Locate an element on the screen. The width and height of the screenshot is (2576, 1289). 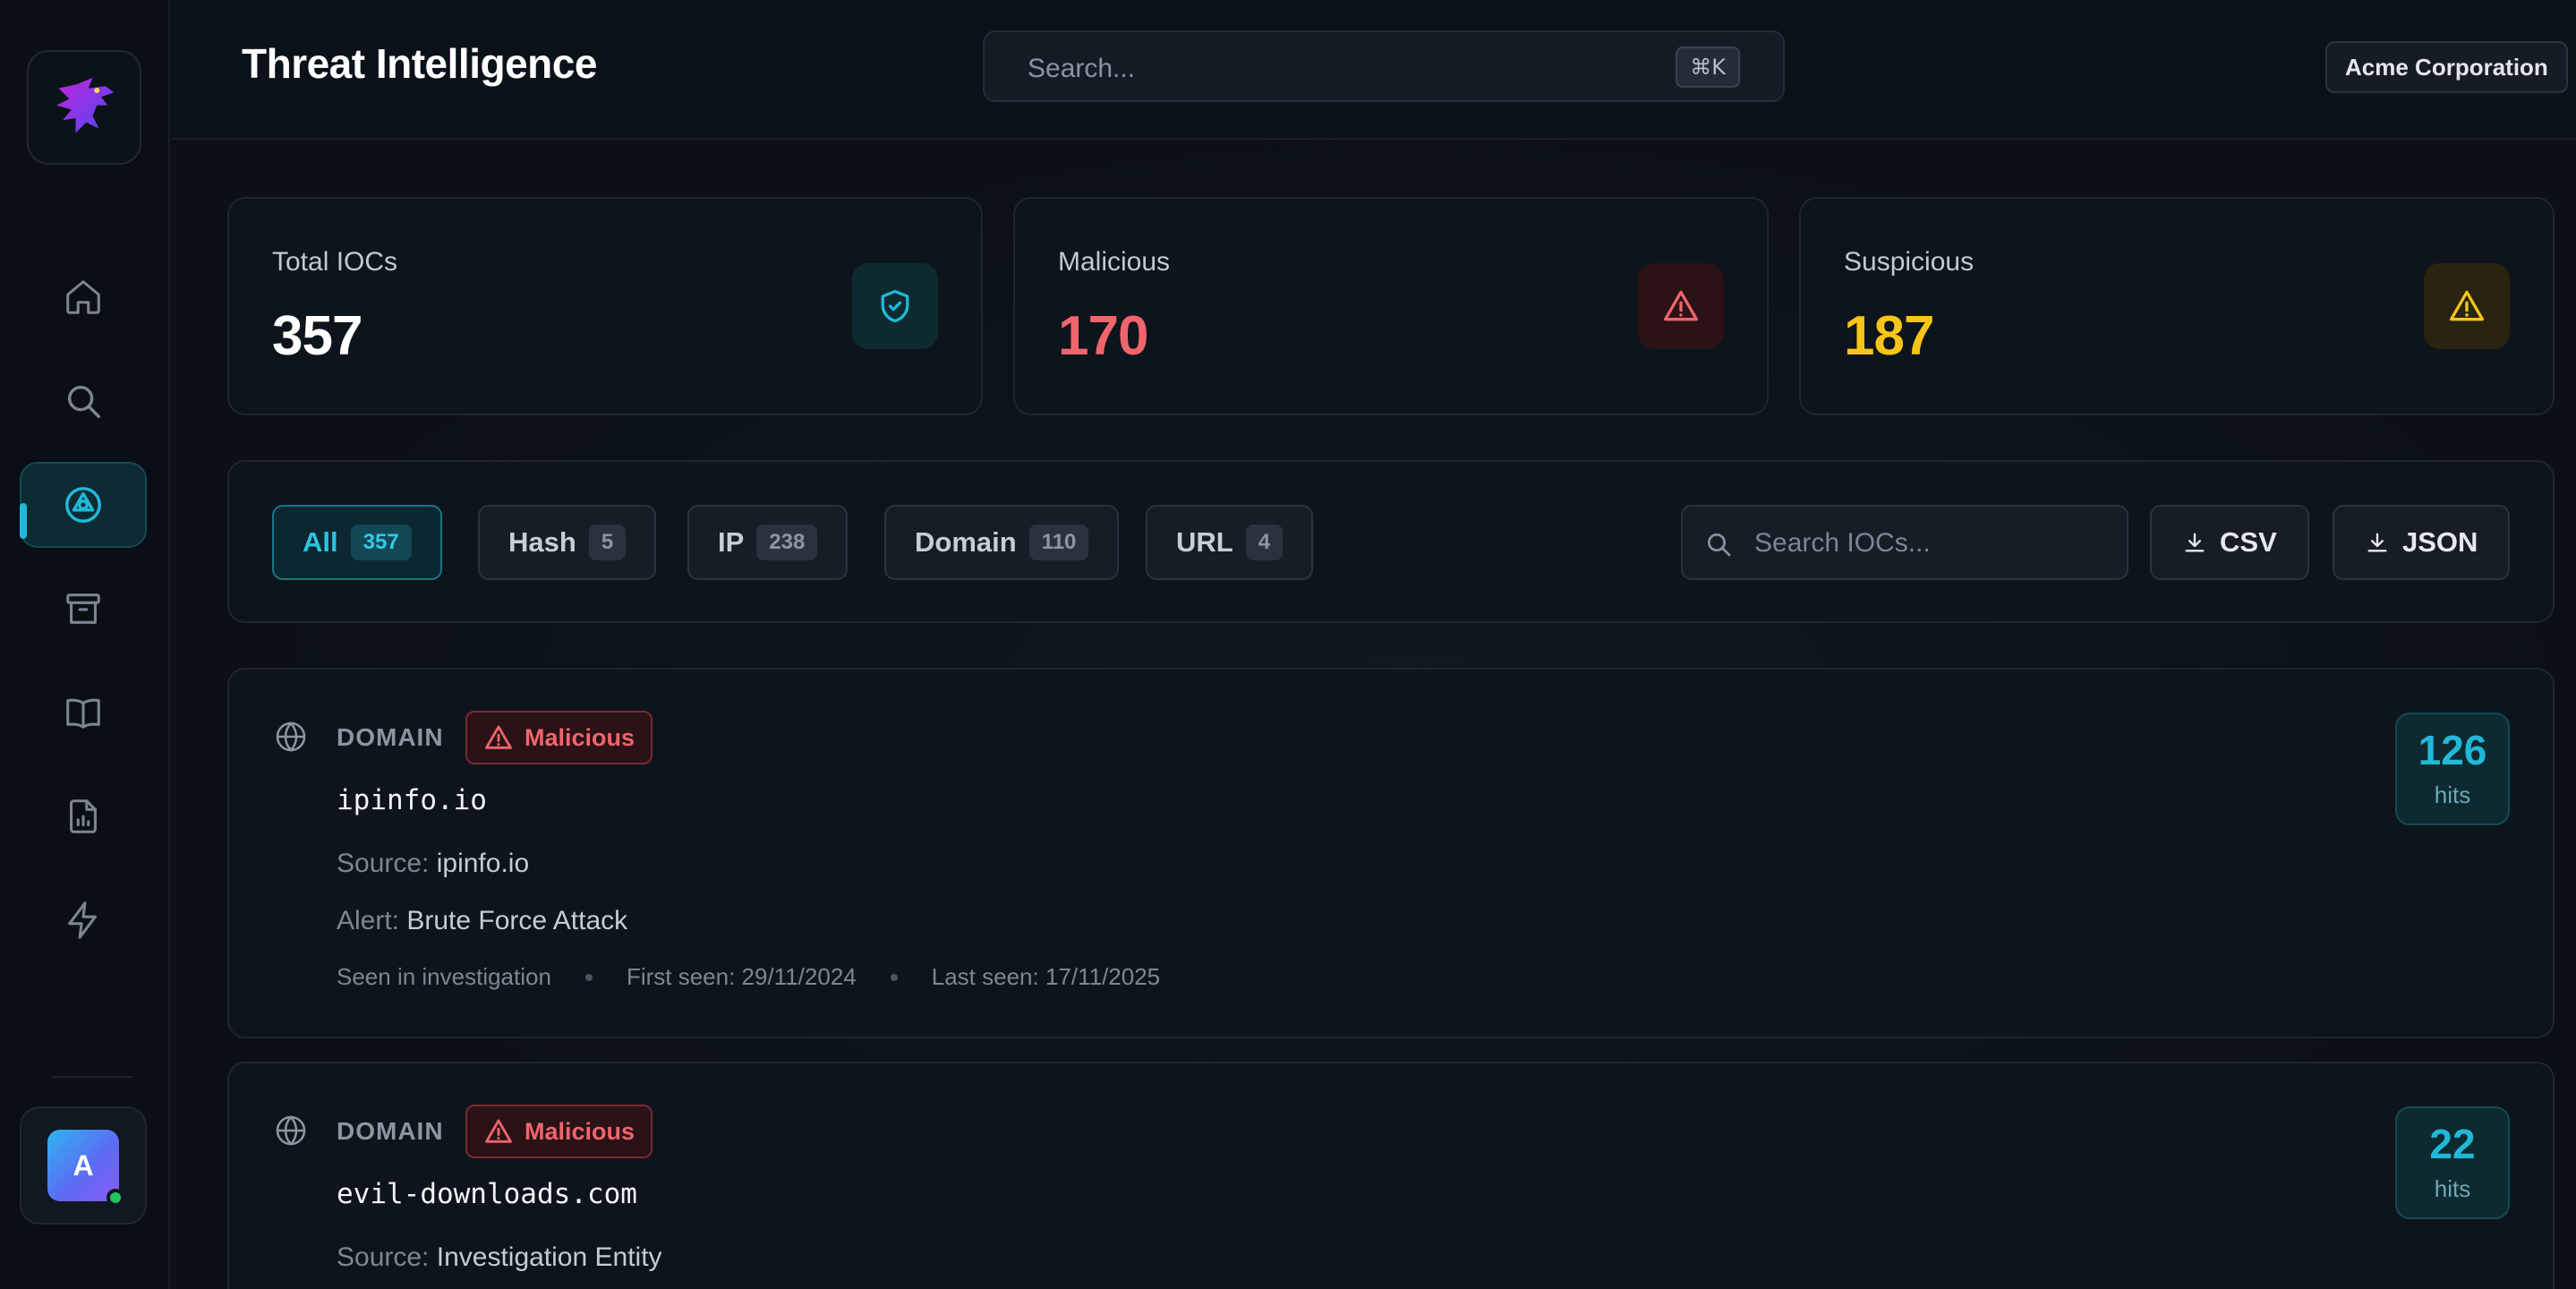
stat-card-suspicious: Suspicious 187 is located at coordinates (2177, 306).